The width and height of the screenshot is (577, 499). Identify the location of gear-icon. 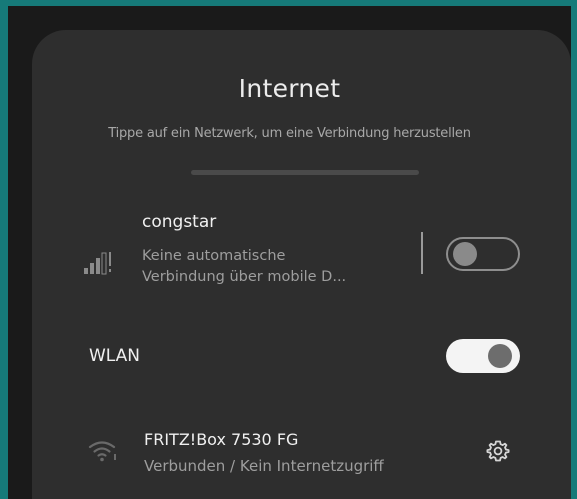
(498, 451).